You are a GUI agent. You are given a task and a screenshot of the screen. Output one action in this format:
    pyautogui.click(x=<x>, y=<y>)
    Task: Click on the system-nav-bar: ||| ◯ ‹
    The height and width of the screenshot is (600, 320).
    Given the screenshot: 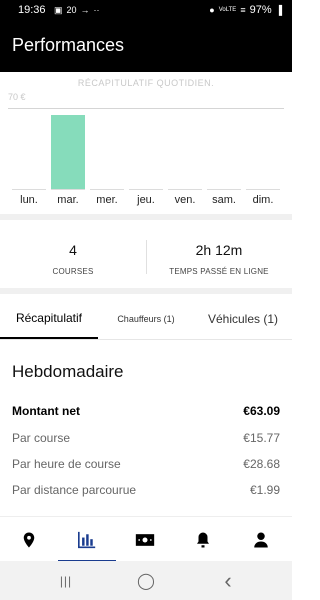 What is the action you would take?
    pyautogui.click(x=146, y=580)
    